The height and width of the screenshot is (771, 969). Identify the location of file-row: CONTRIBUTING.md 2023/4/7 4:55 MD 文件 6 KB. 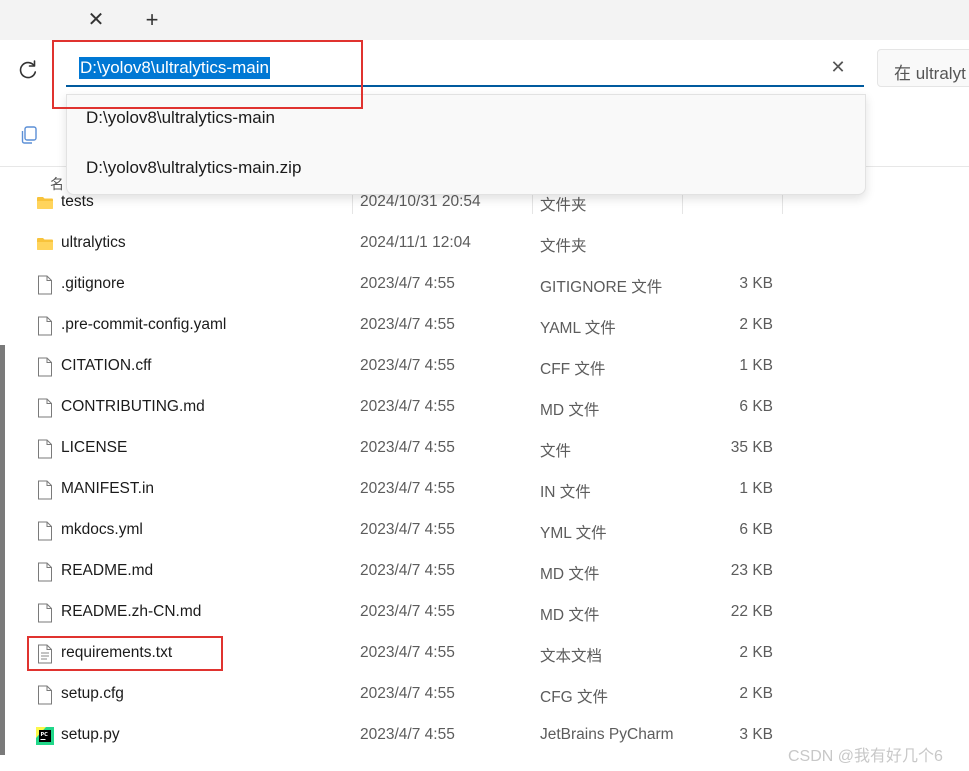
(484, 407).